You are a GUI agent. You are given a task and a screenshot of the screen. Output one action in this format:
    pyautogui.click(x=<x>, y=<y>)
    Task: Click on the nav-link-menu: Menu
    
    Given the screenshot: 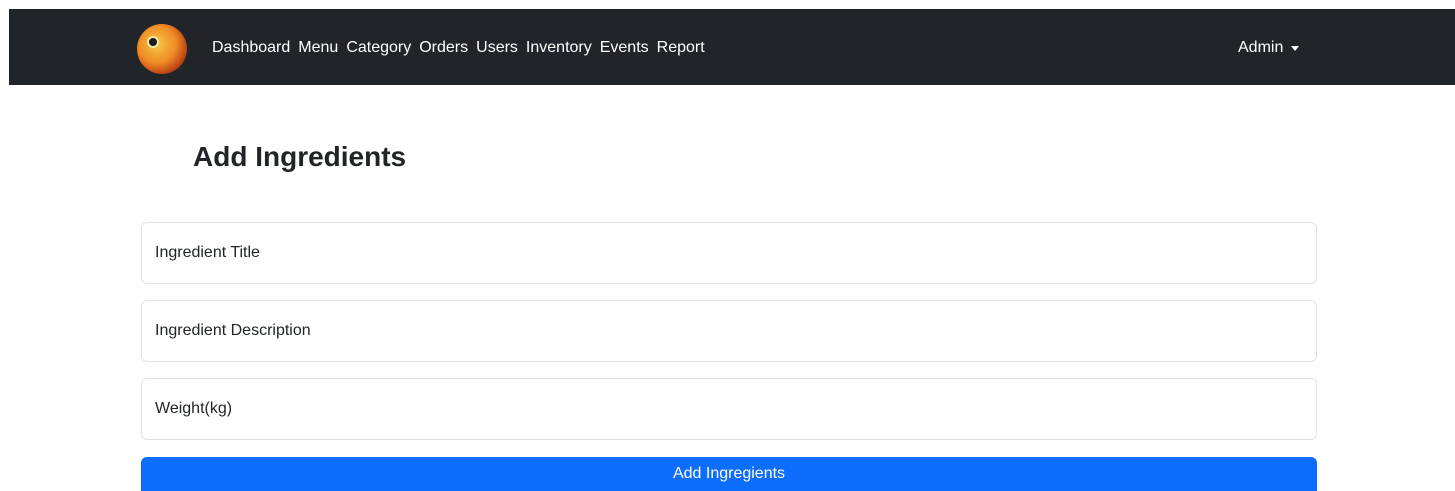 What is the action you would take?
    pyautogui.click(x=318, y=48)
    